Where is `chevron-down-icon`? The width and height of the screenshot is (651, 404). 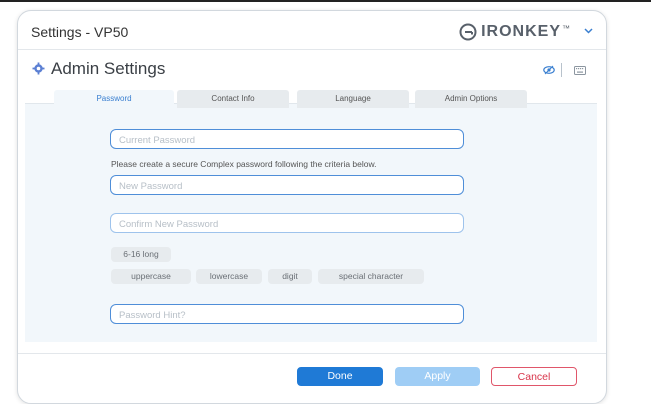 chevron-down-icon is located at coordinates (588, 31).